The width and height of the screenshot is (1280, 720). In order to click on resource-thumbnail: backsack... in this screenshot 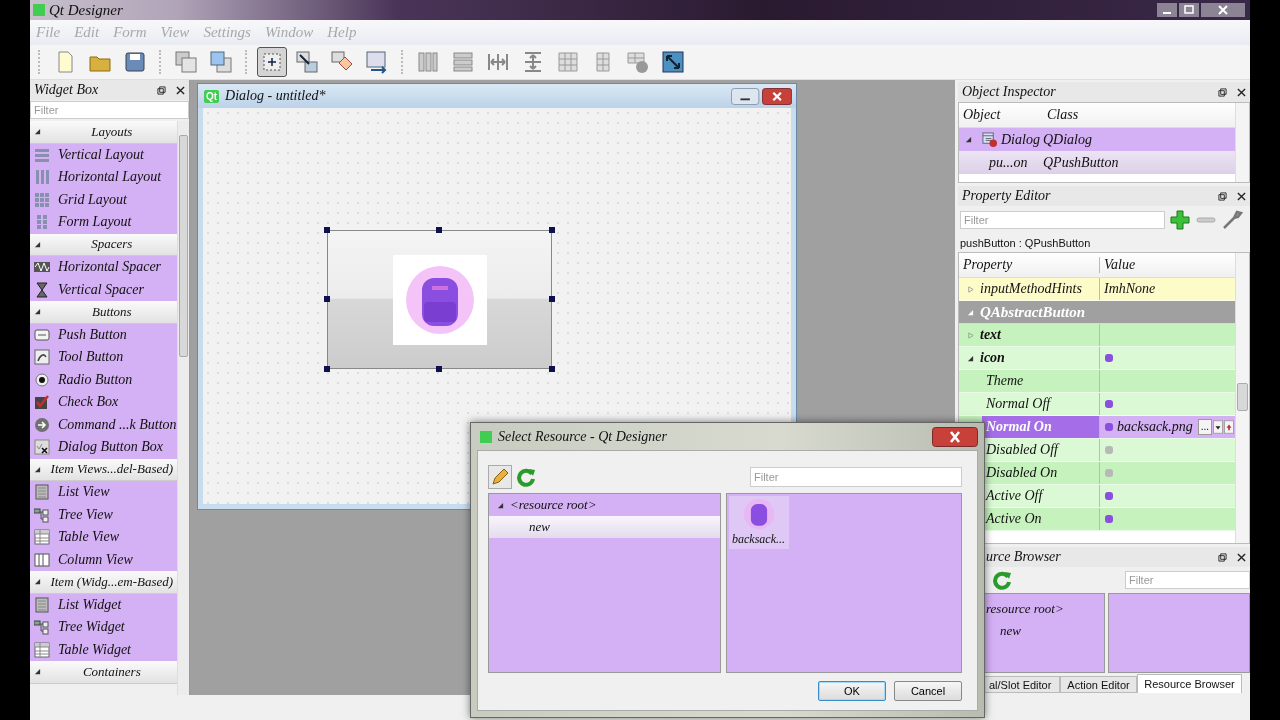, I will do `click(758, 522)`.